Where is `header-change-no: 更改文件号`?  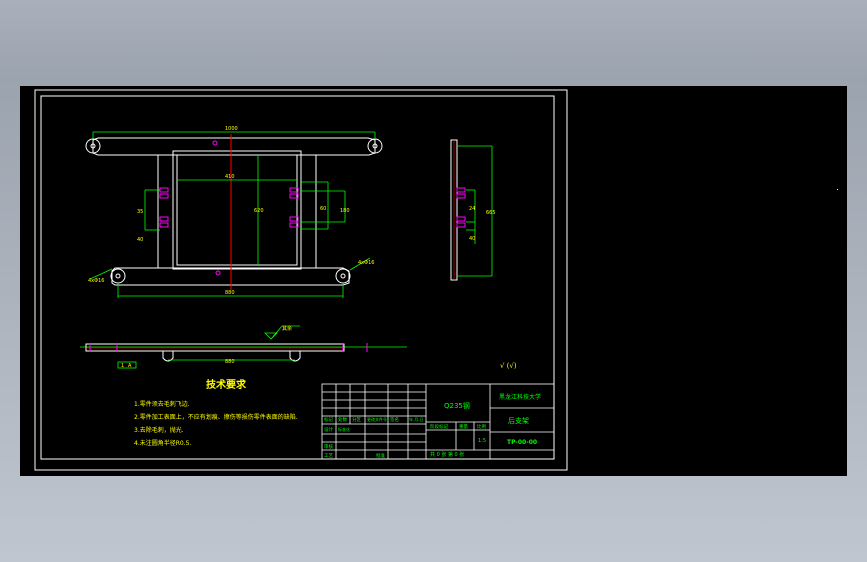 header-change-no: 更改文件号 is located at coordinates (377, 419).